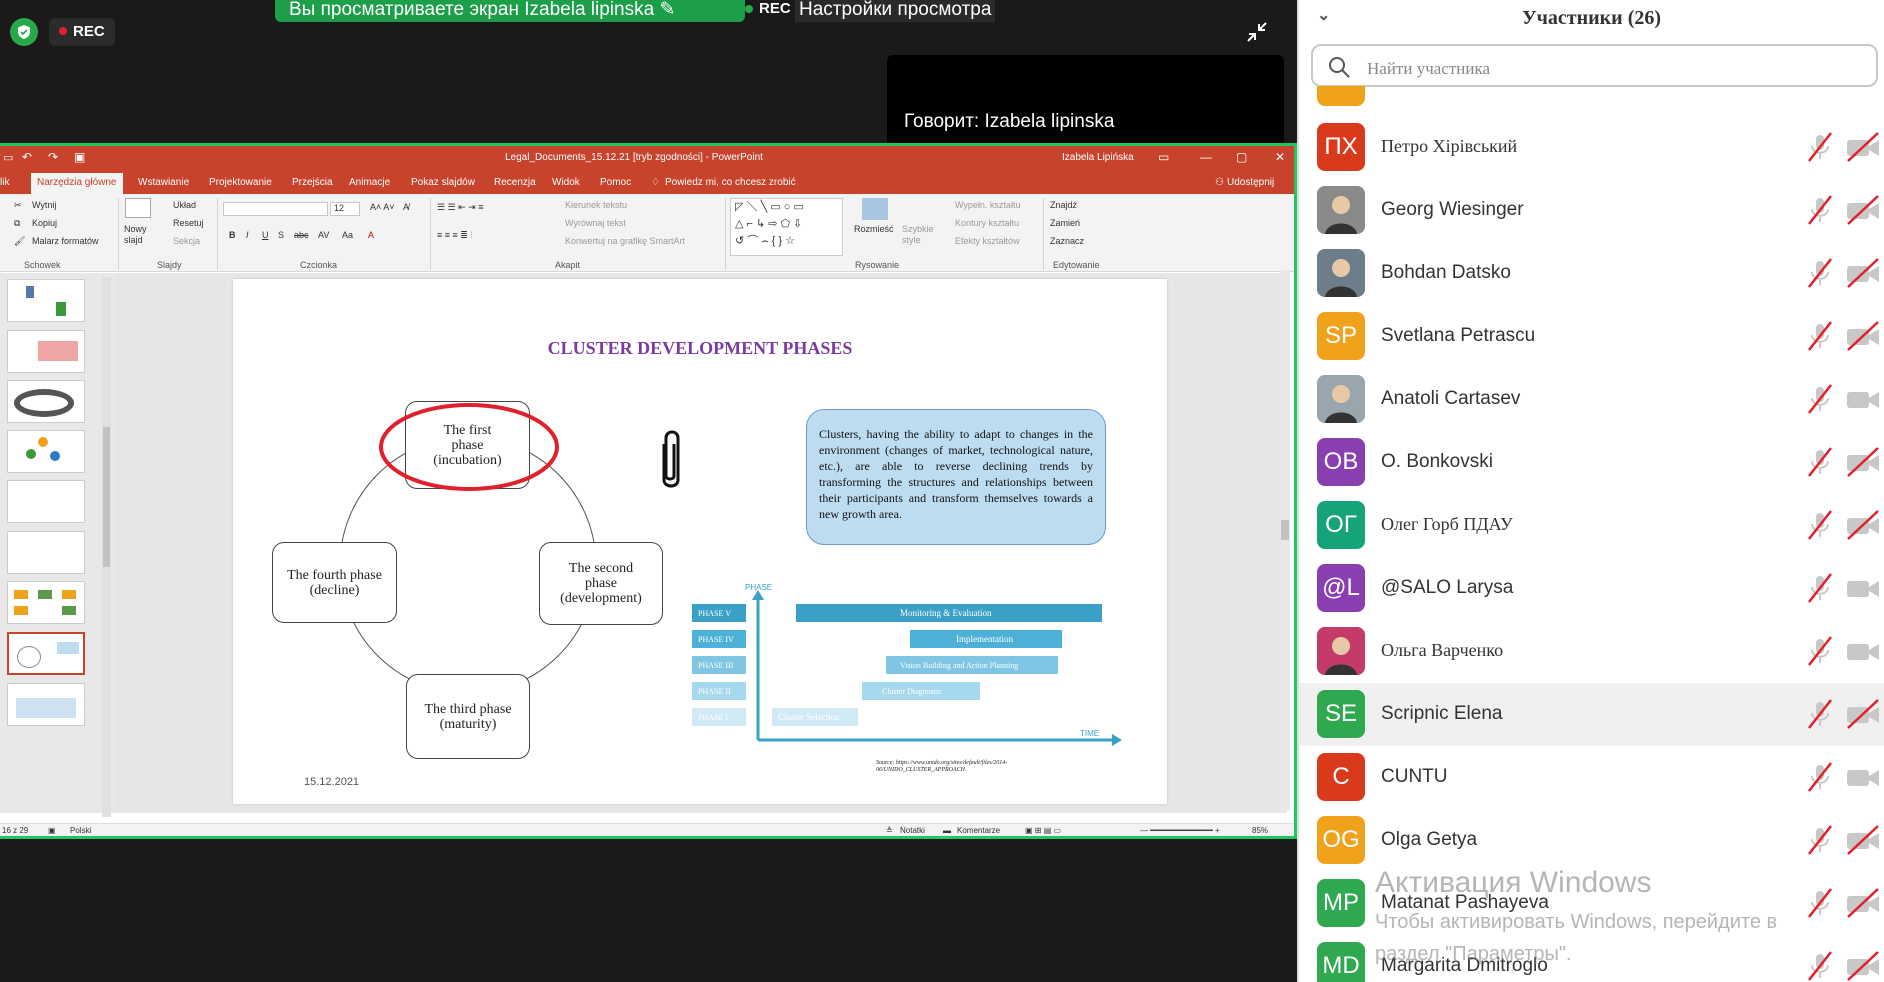  What do you see at coordinates (1063, 205) in the screenshot?
I see `find-button: Znajdź` at bounding box center [1063, 205].